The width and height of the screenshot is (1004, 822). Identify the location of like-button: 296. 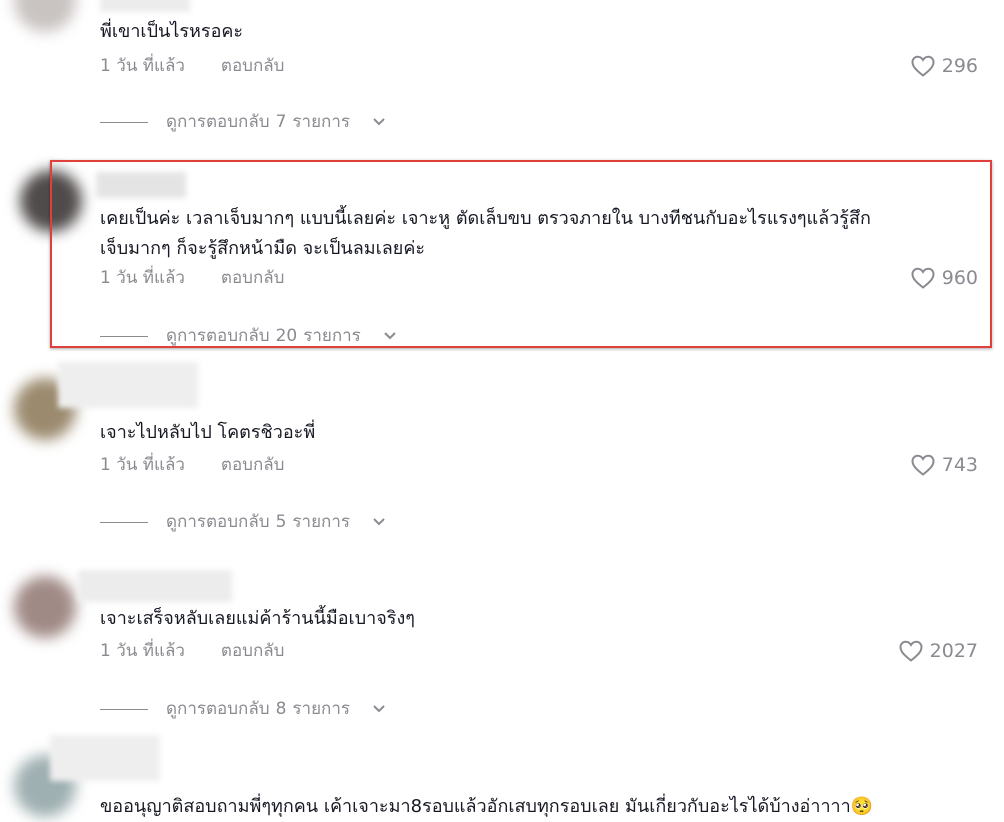
(944, 66).